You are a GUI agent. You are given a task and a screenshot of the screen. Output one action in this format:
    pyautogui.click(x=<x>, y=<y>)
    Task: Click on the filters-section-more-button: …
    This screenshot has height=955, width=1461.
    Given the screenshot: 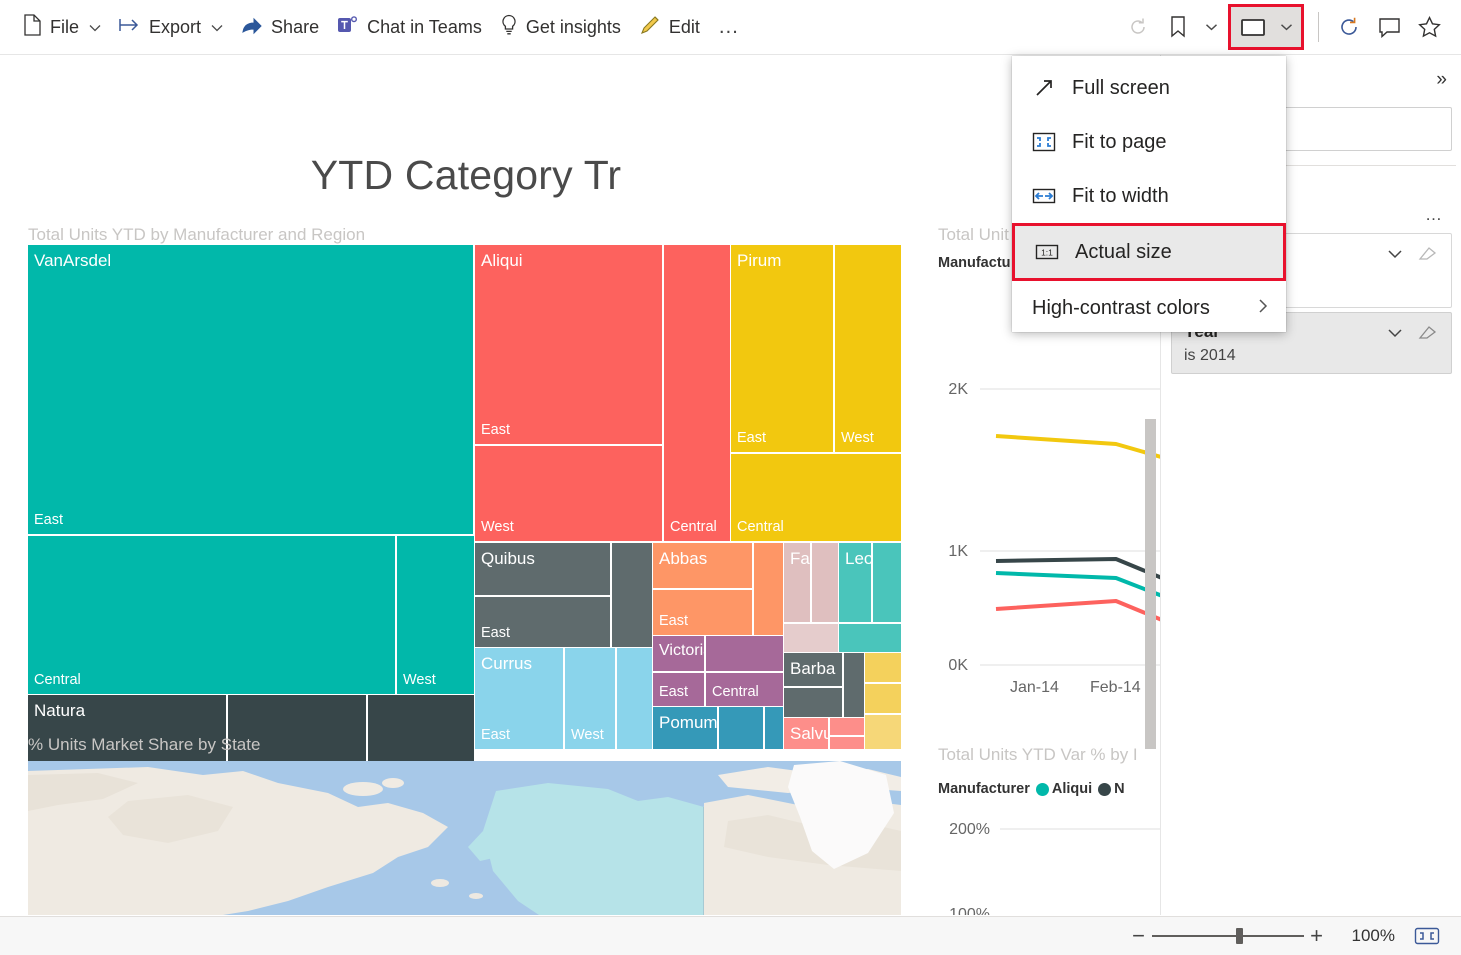 What is the action you would take?
    pyautogui.click(x=1434, y=215)
    